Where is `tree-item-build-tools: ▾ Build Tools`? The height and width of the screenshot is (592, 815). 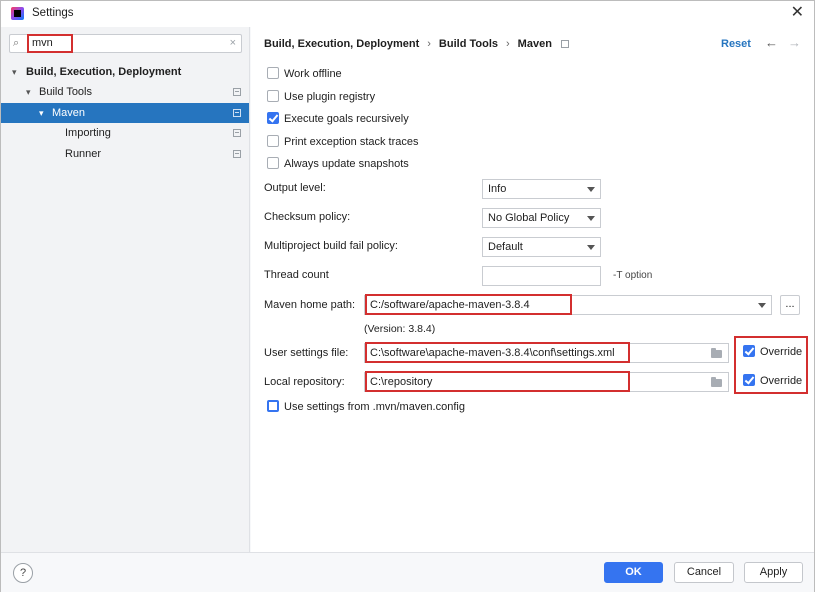 tree-item-build-tools: ▾ Build Tools is located at coordinates (125, 92).